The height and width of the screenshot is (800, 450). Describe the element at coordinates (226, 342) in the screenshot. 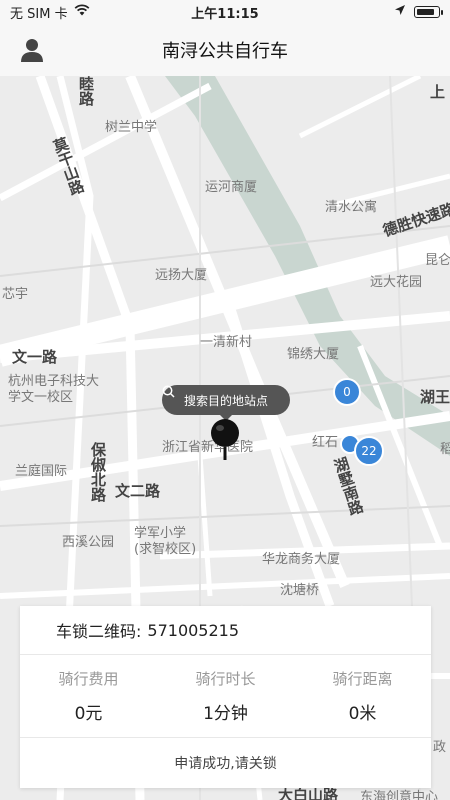

I see `map-label: 一清新村` at that location.